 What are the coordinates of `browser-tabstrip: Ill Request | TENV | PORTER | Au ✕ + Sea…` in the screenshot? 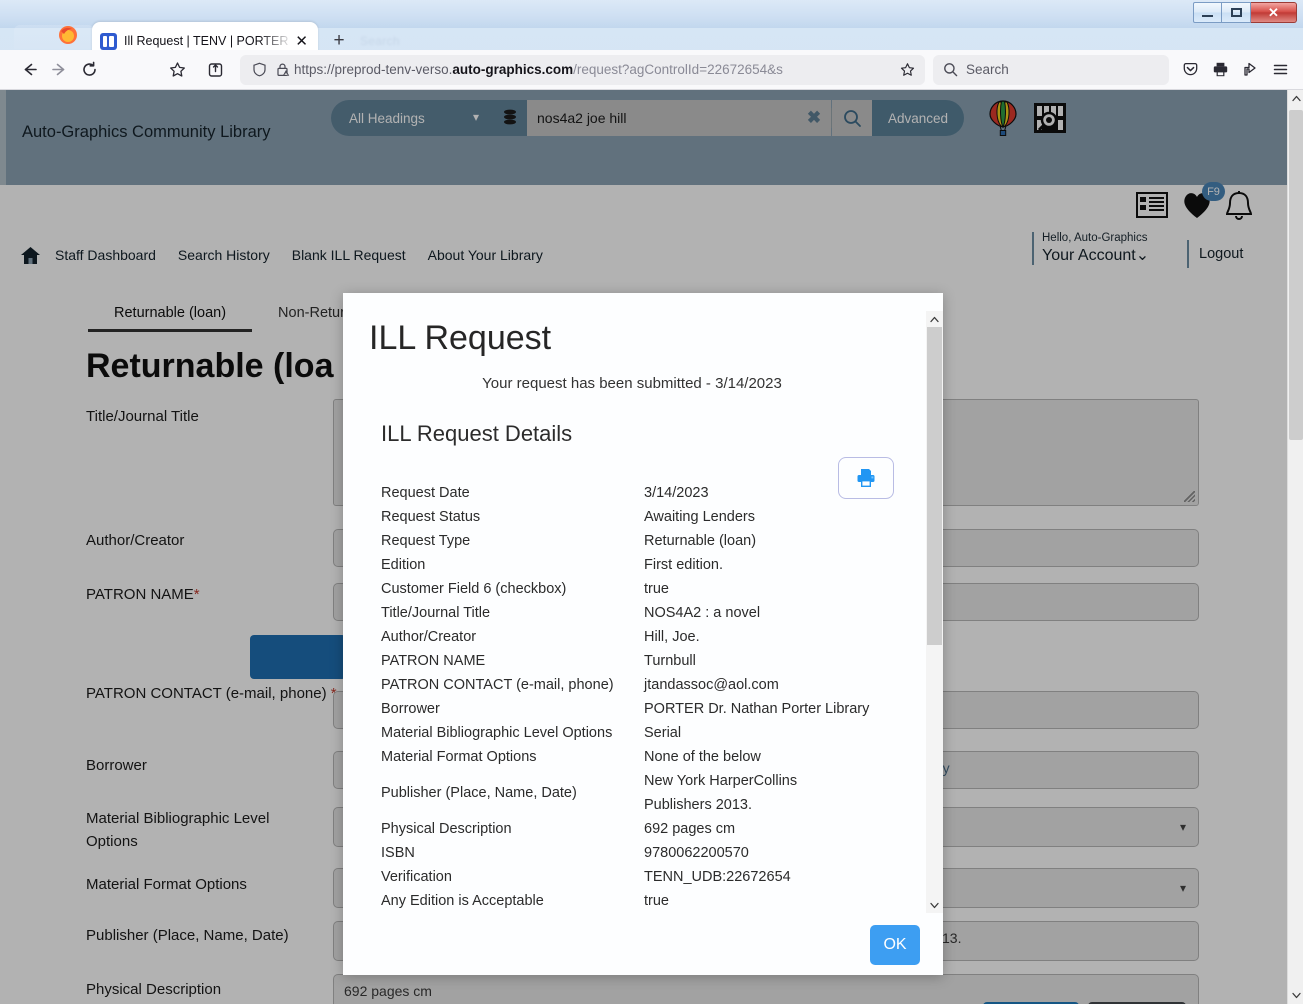 It's located at (651, 41).